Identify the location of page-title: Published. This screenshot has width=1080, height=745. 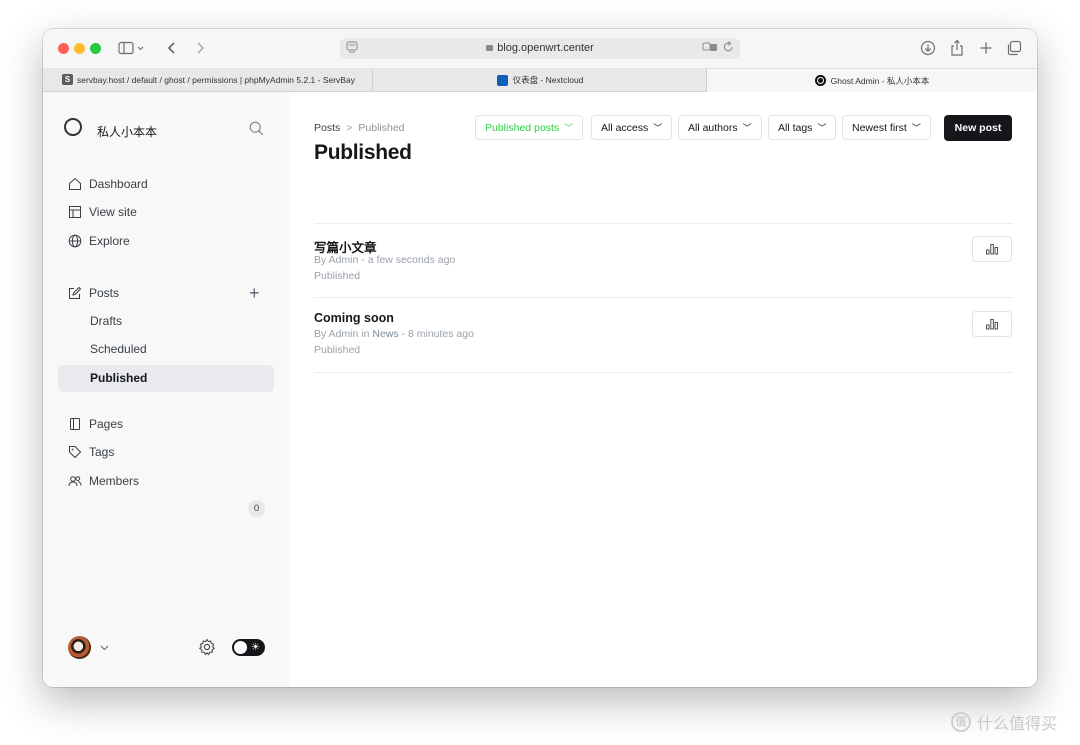
(363, 152).